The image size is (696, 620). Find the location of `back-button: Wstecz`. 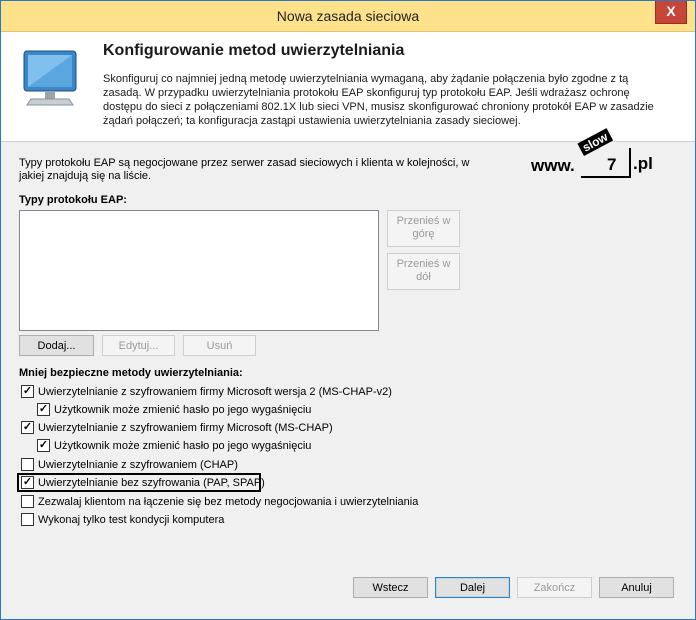

back-button: Wstecz is located at coordinates (390, 587).